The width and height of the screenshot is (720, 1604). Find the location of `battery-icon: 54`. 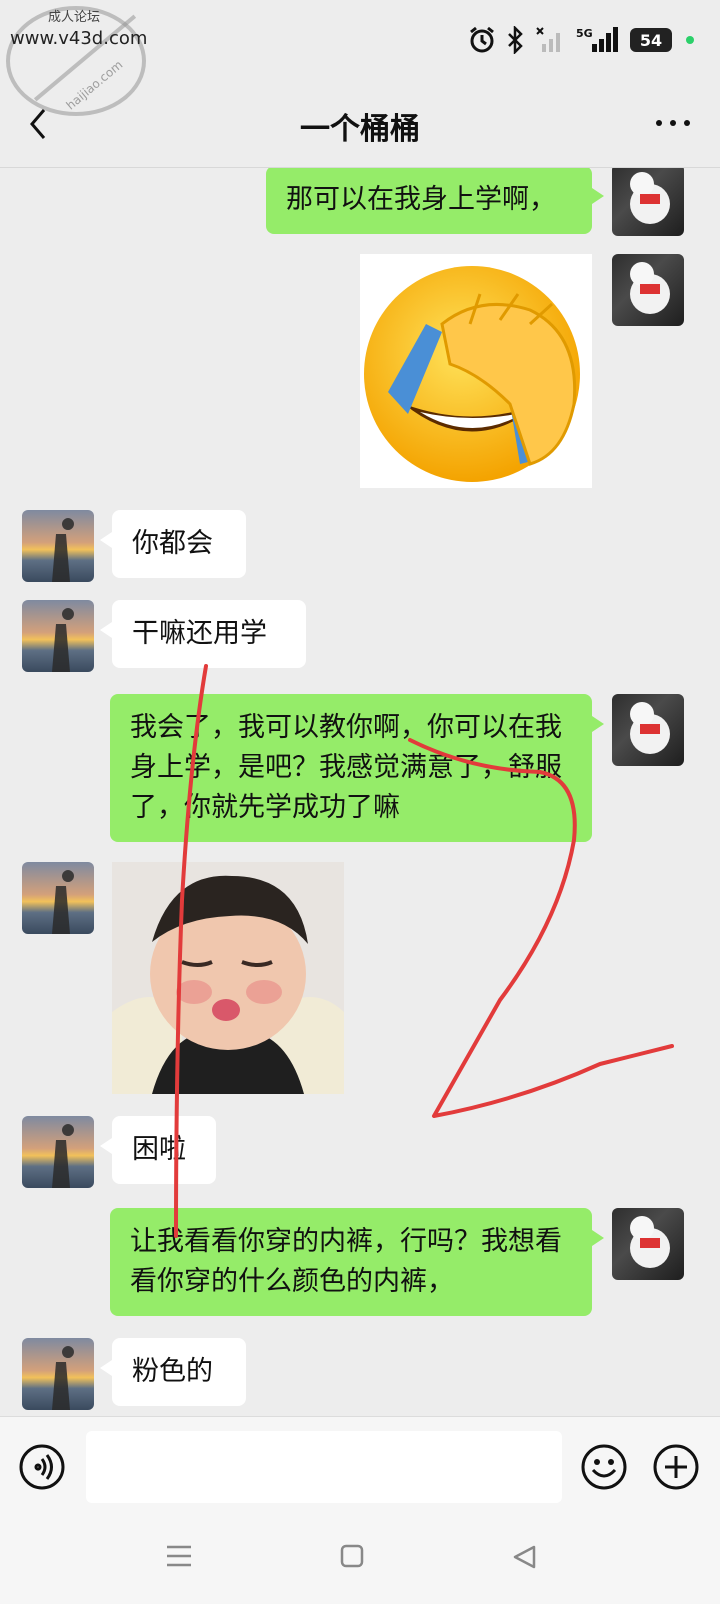

battery-icon: 54 is located at coordinates (651, 40).